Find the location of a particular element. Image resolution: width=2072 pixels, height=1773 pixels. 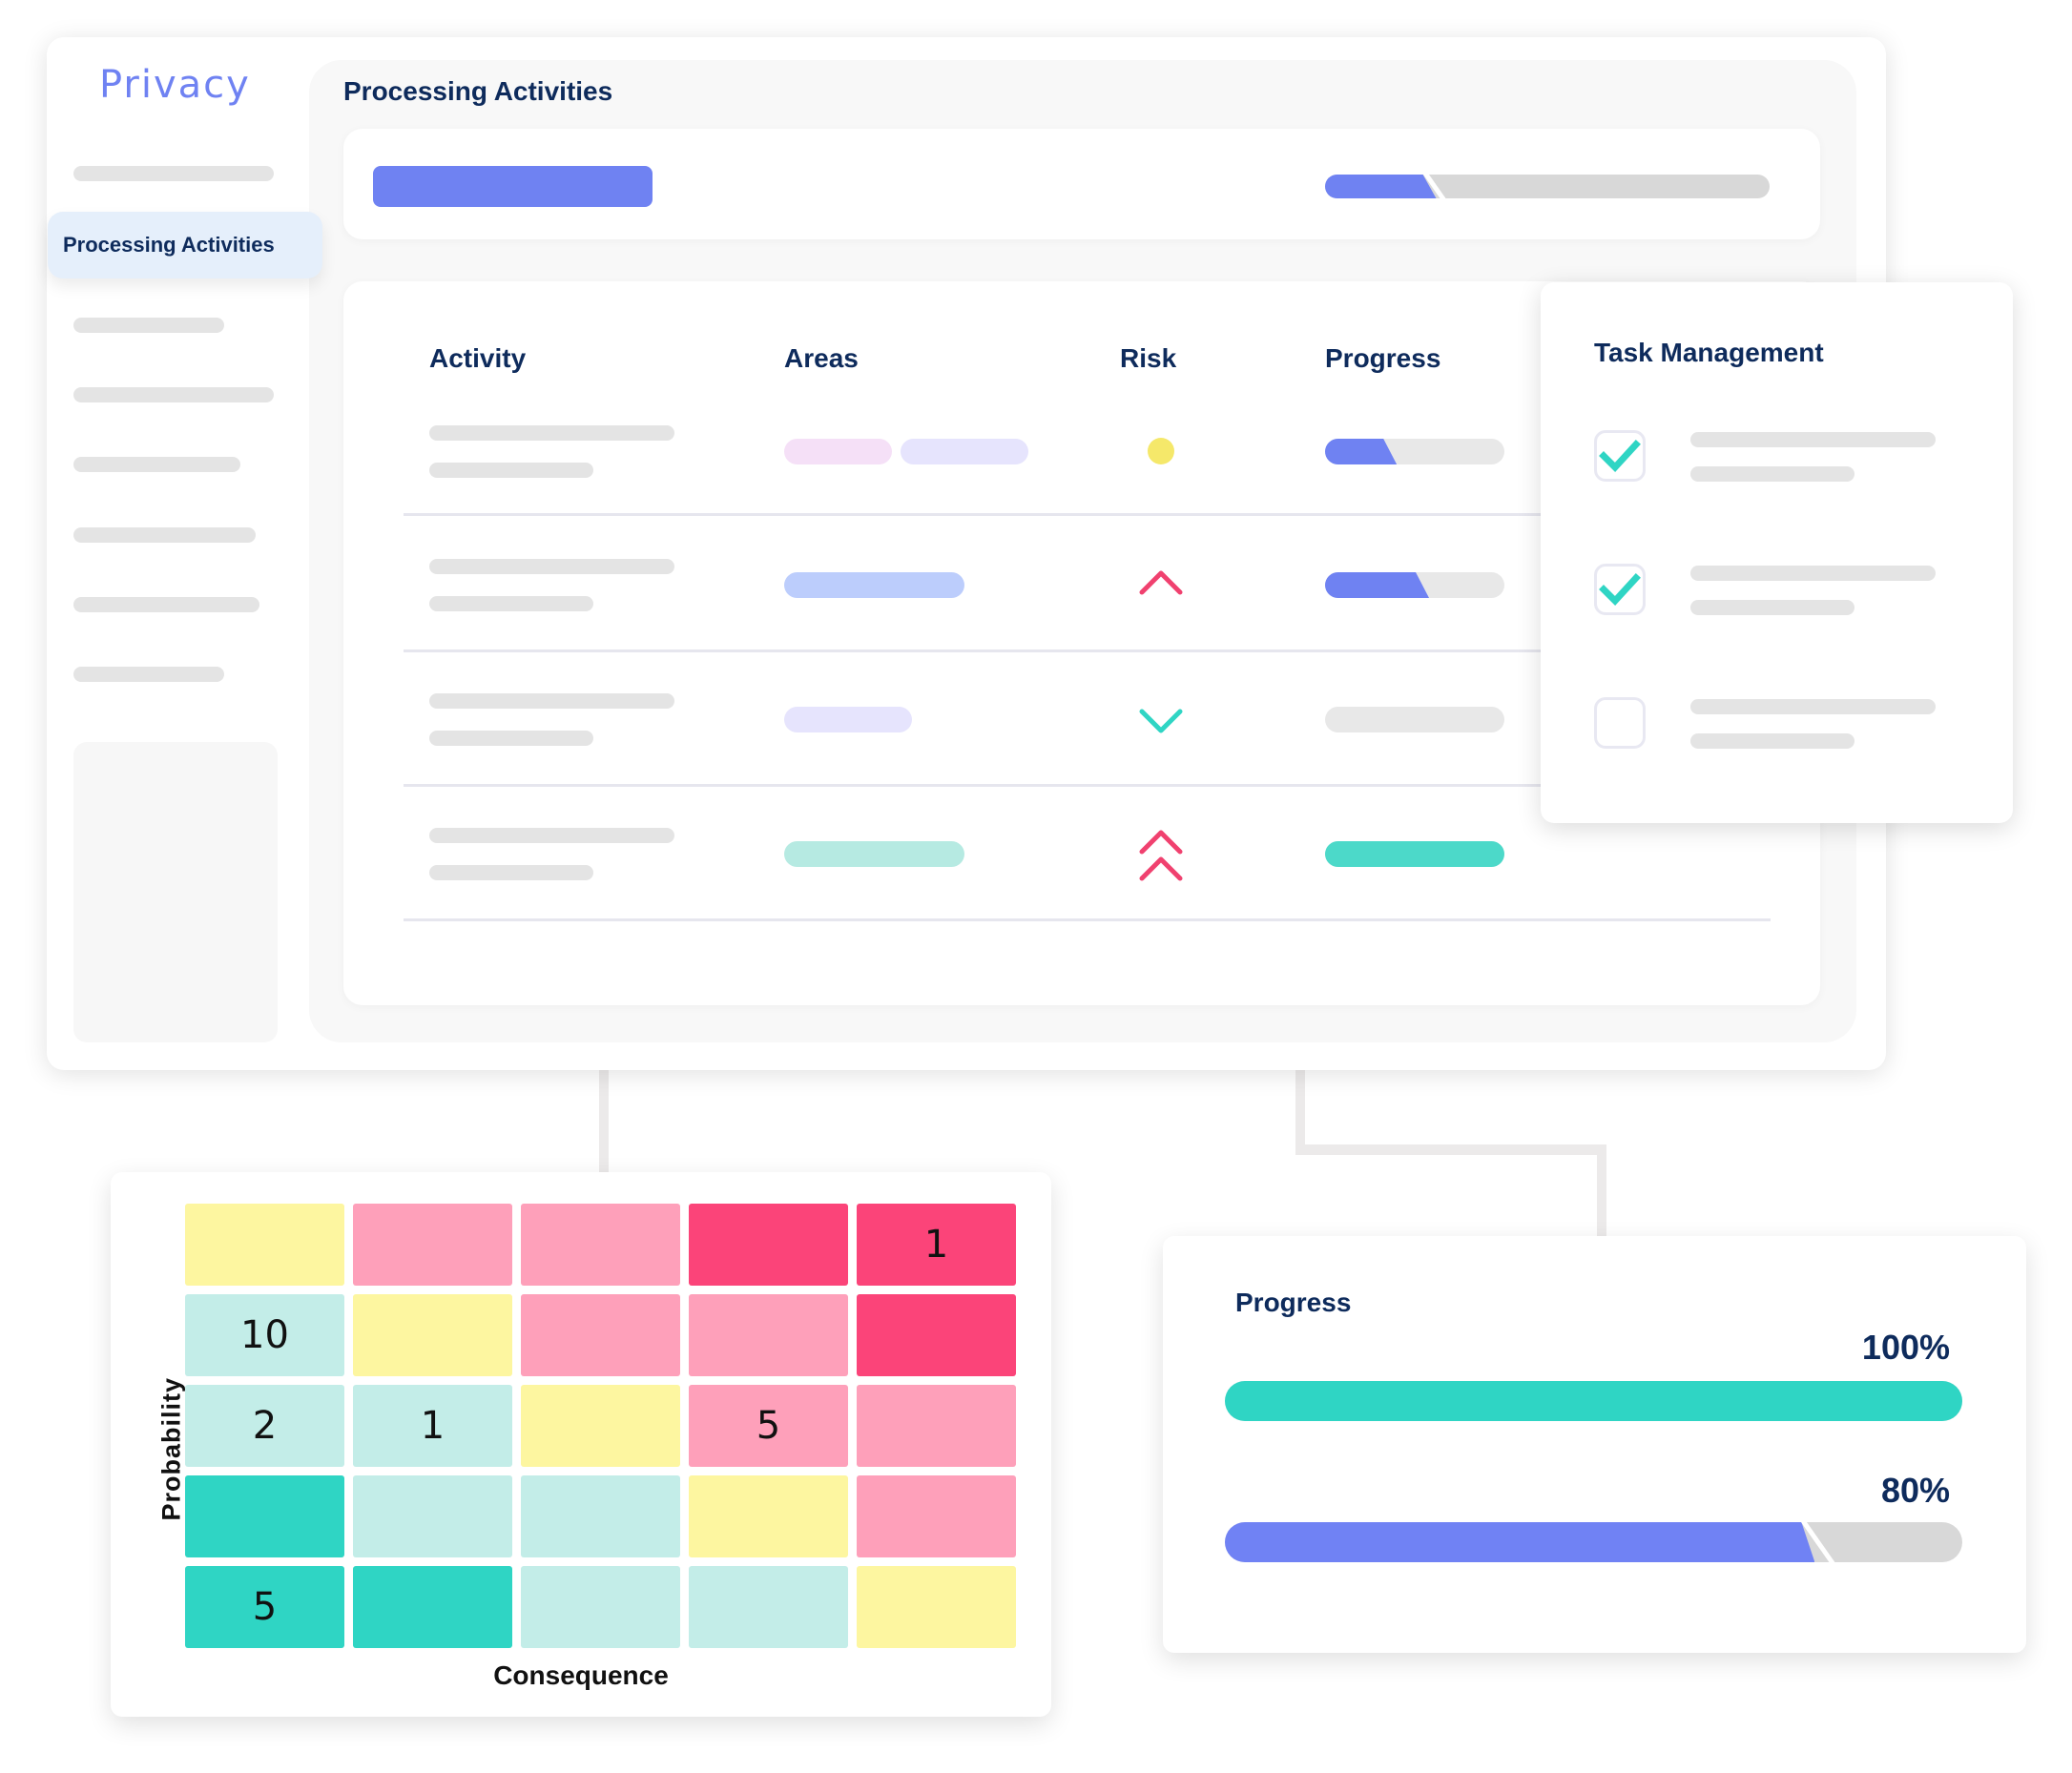

progress-percent-label: 100% is located at coordinates (1905, 1347).